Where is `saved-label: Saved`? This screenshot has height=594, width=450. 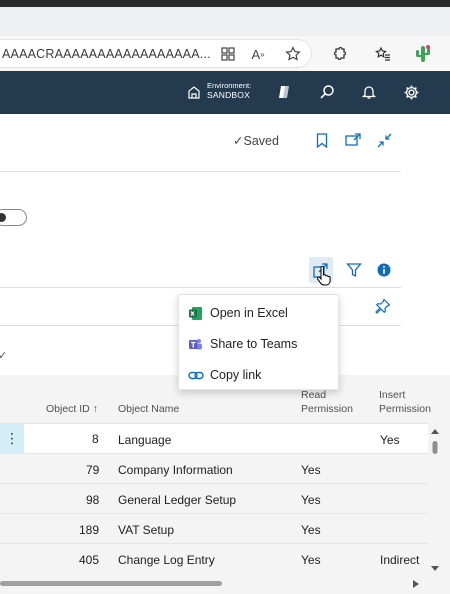 saved-label: Saved is located at coordinates (261, 141).